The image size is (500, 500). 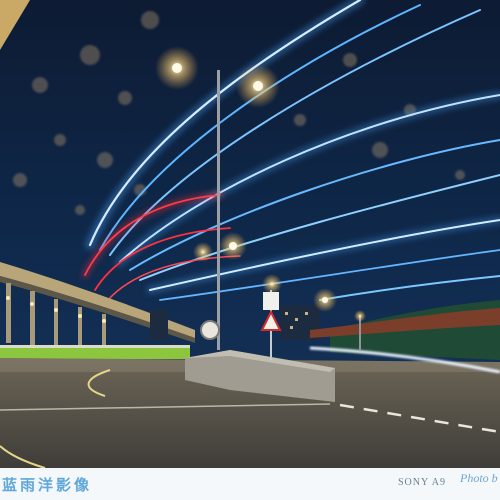 I want to click on green-barrier, so click(x=95, y=353).